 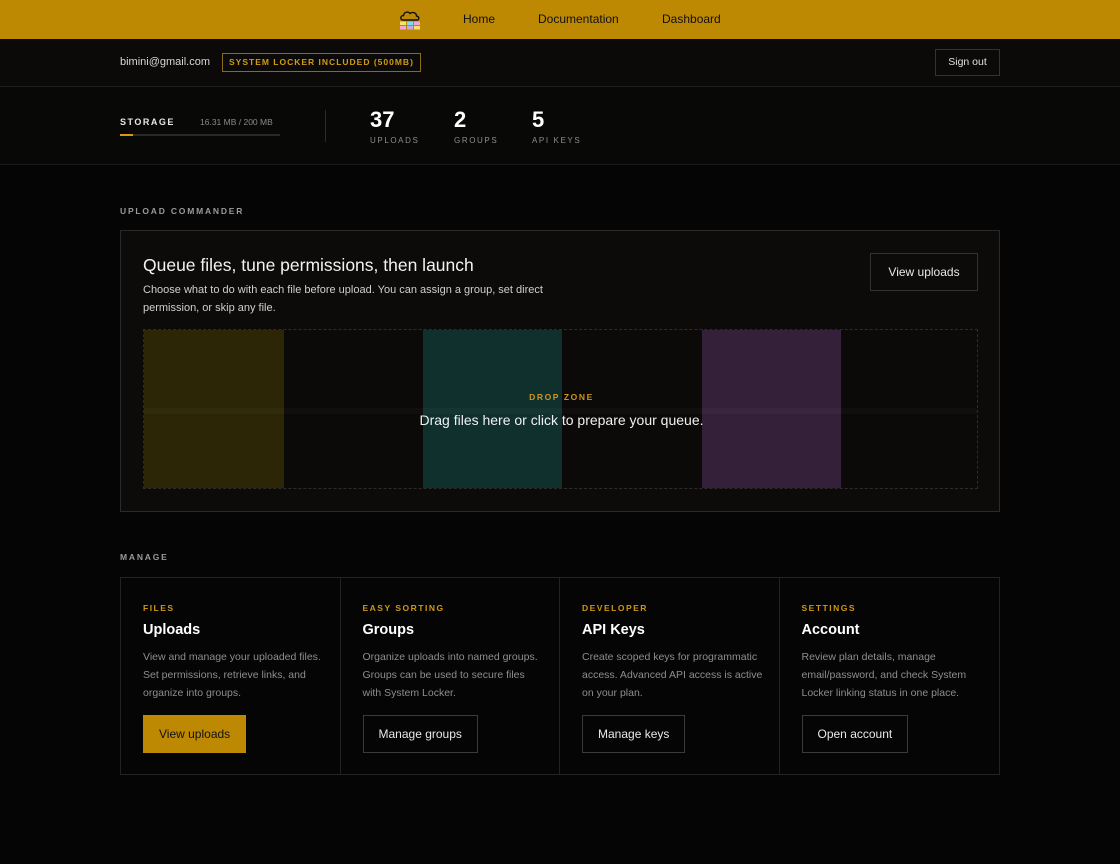 I want to click on drop-zone-label: DROP ZONE, so click(x=561, y=397).